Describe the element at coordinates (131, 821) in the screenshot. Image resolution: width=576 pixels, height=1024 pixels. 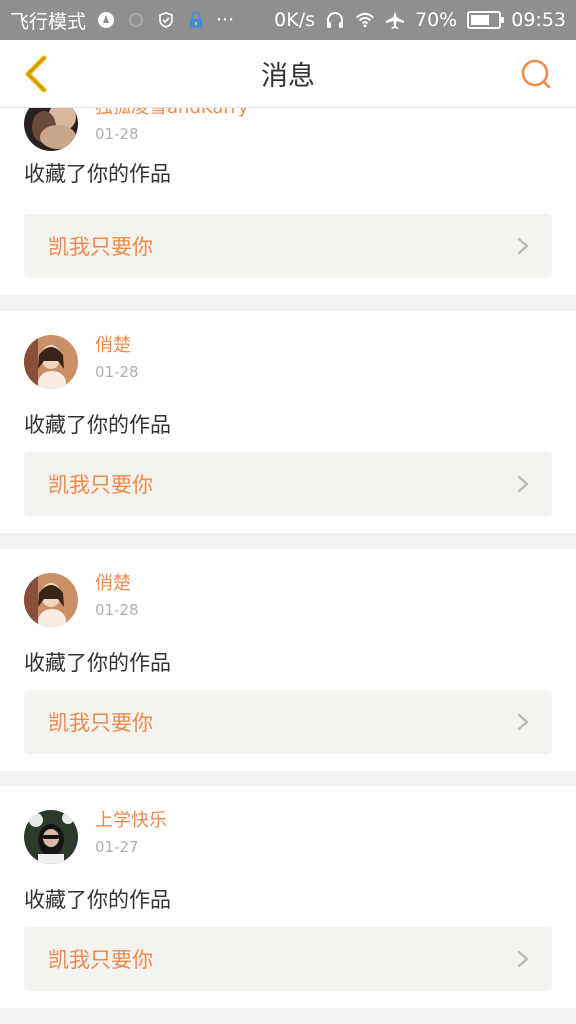
I see `user-name: 上学快乐` at that location.